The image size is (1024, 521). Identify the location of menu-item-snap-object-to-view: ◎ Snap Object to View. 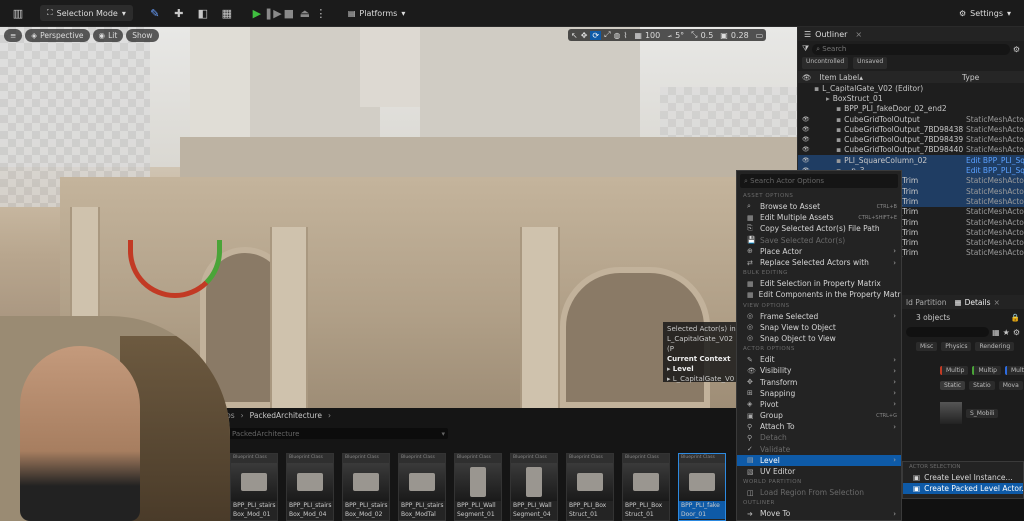
(819, 338).